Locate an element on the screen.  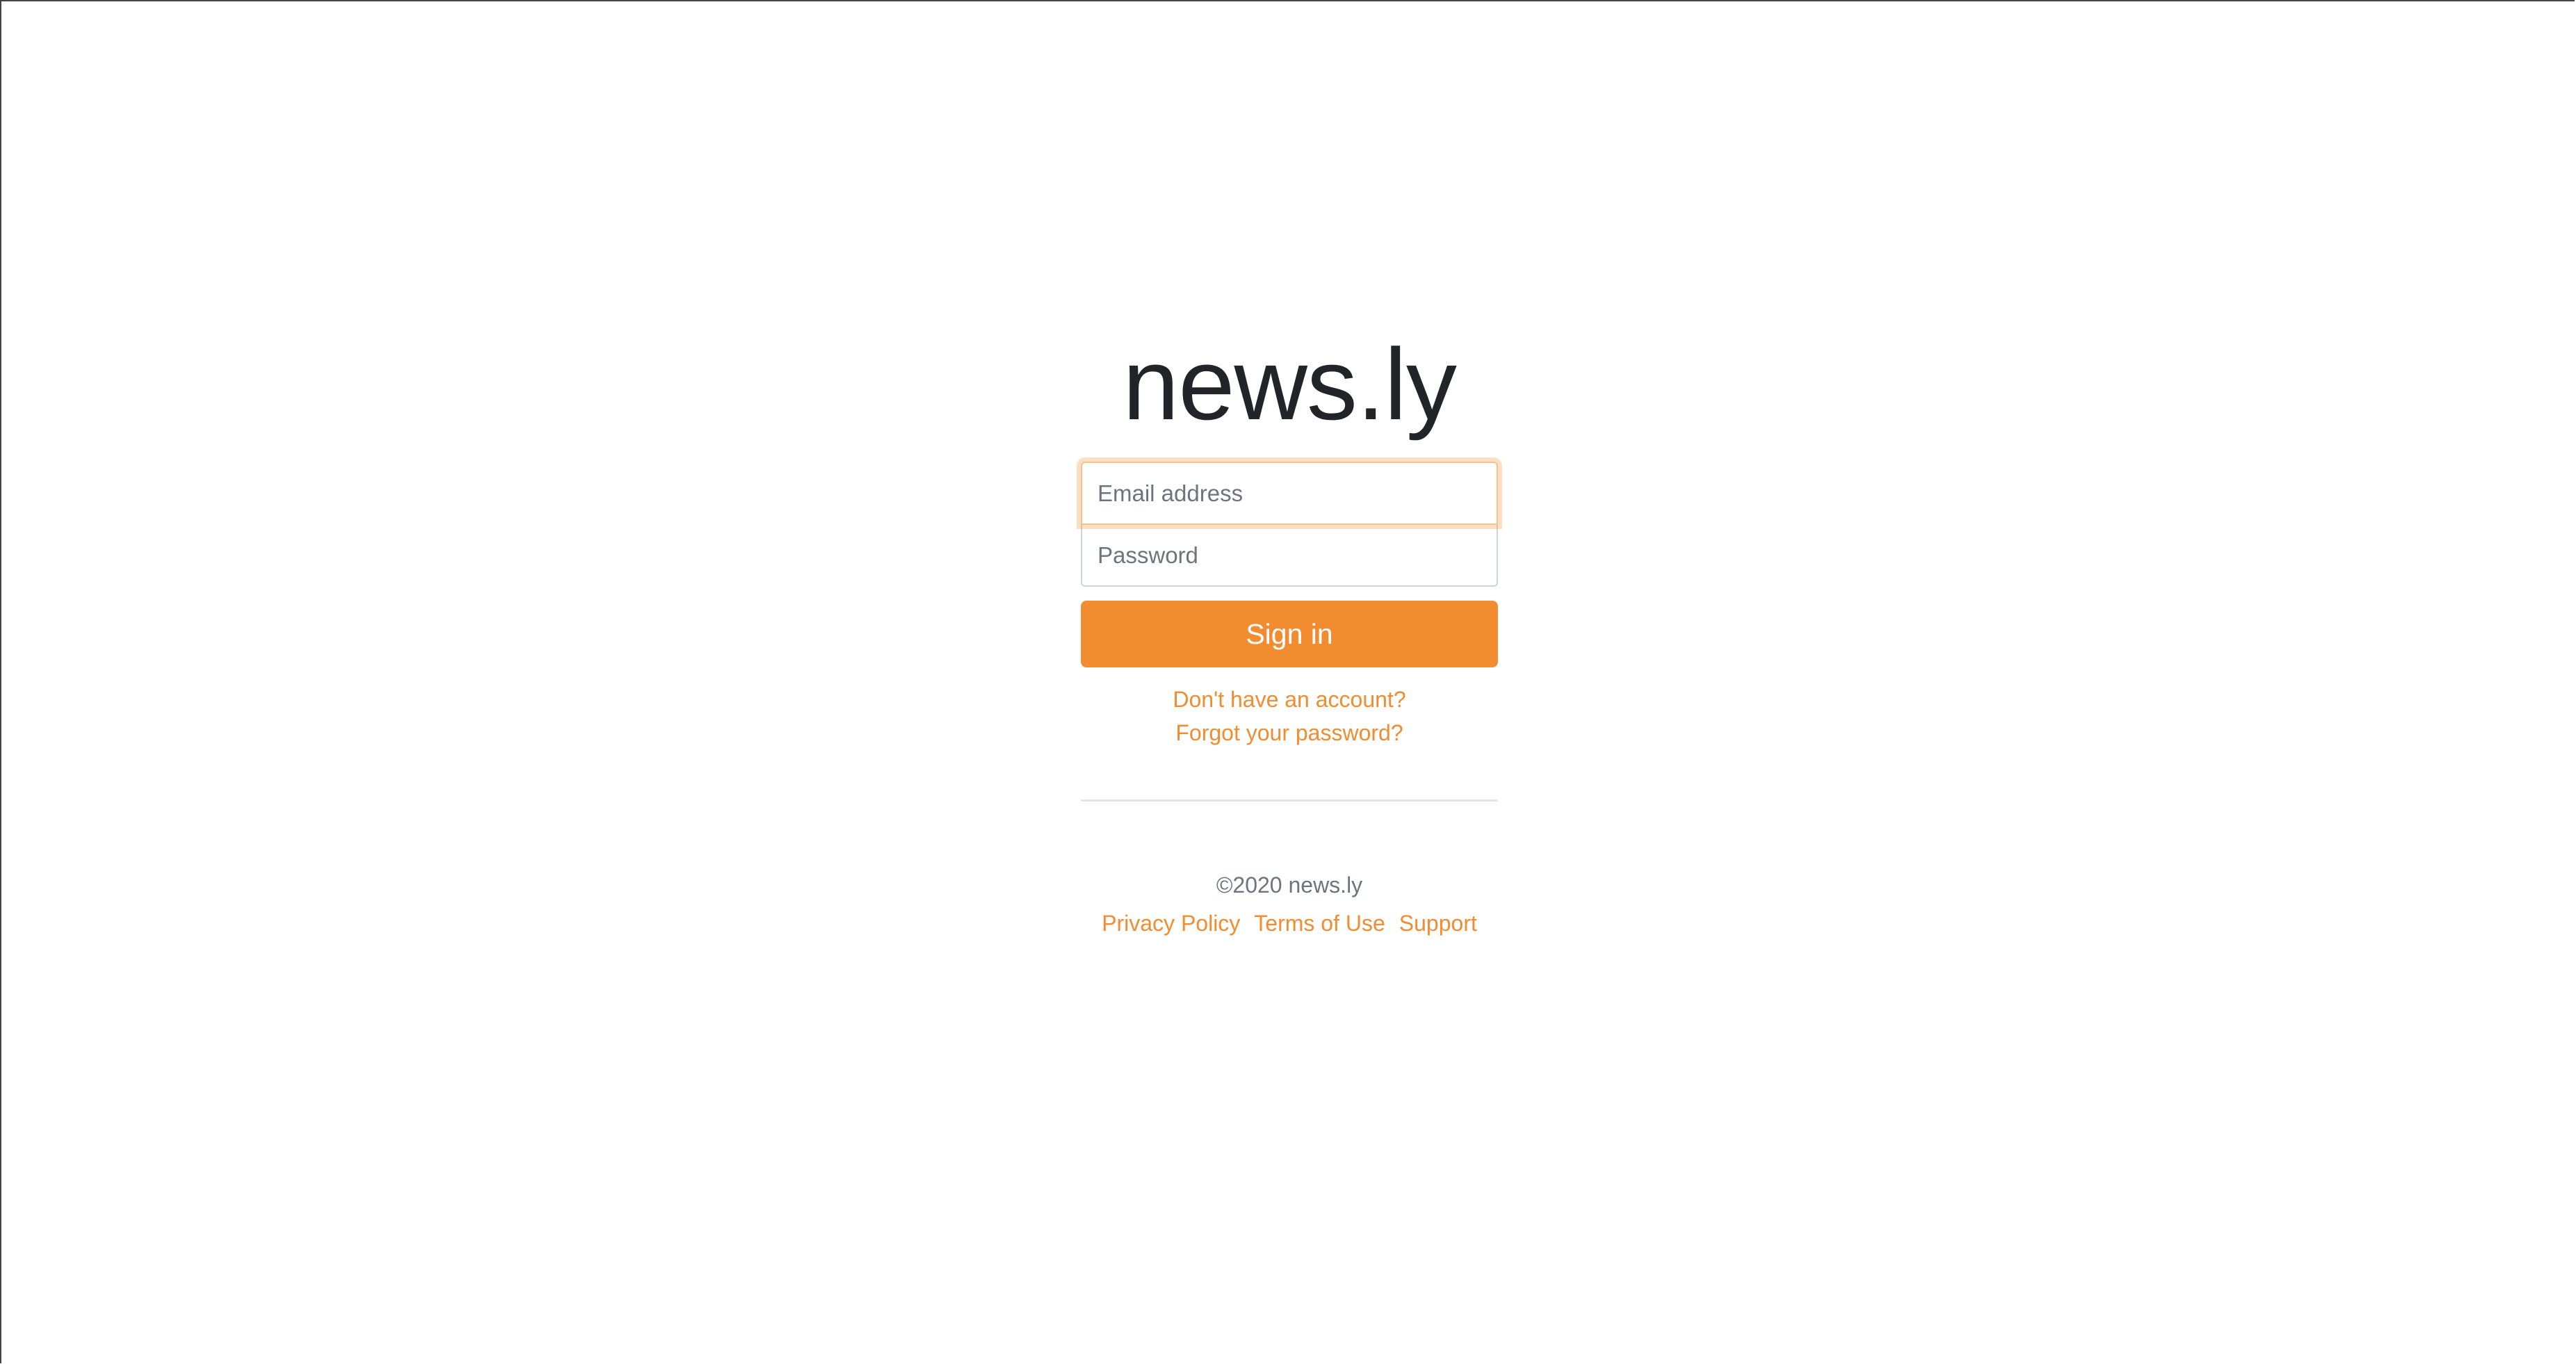
copyright-text: ©2020 news.ly is located at coordinates (1289, 885).